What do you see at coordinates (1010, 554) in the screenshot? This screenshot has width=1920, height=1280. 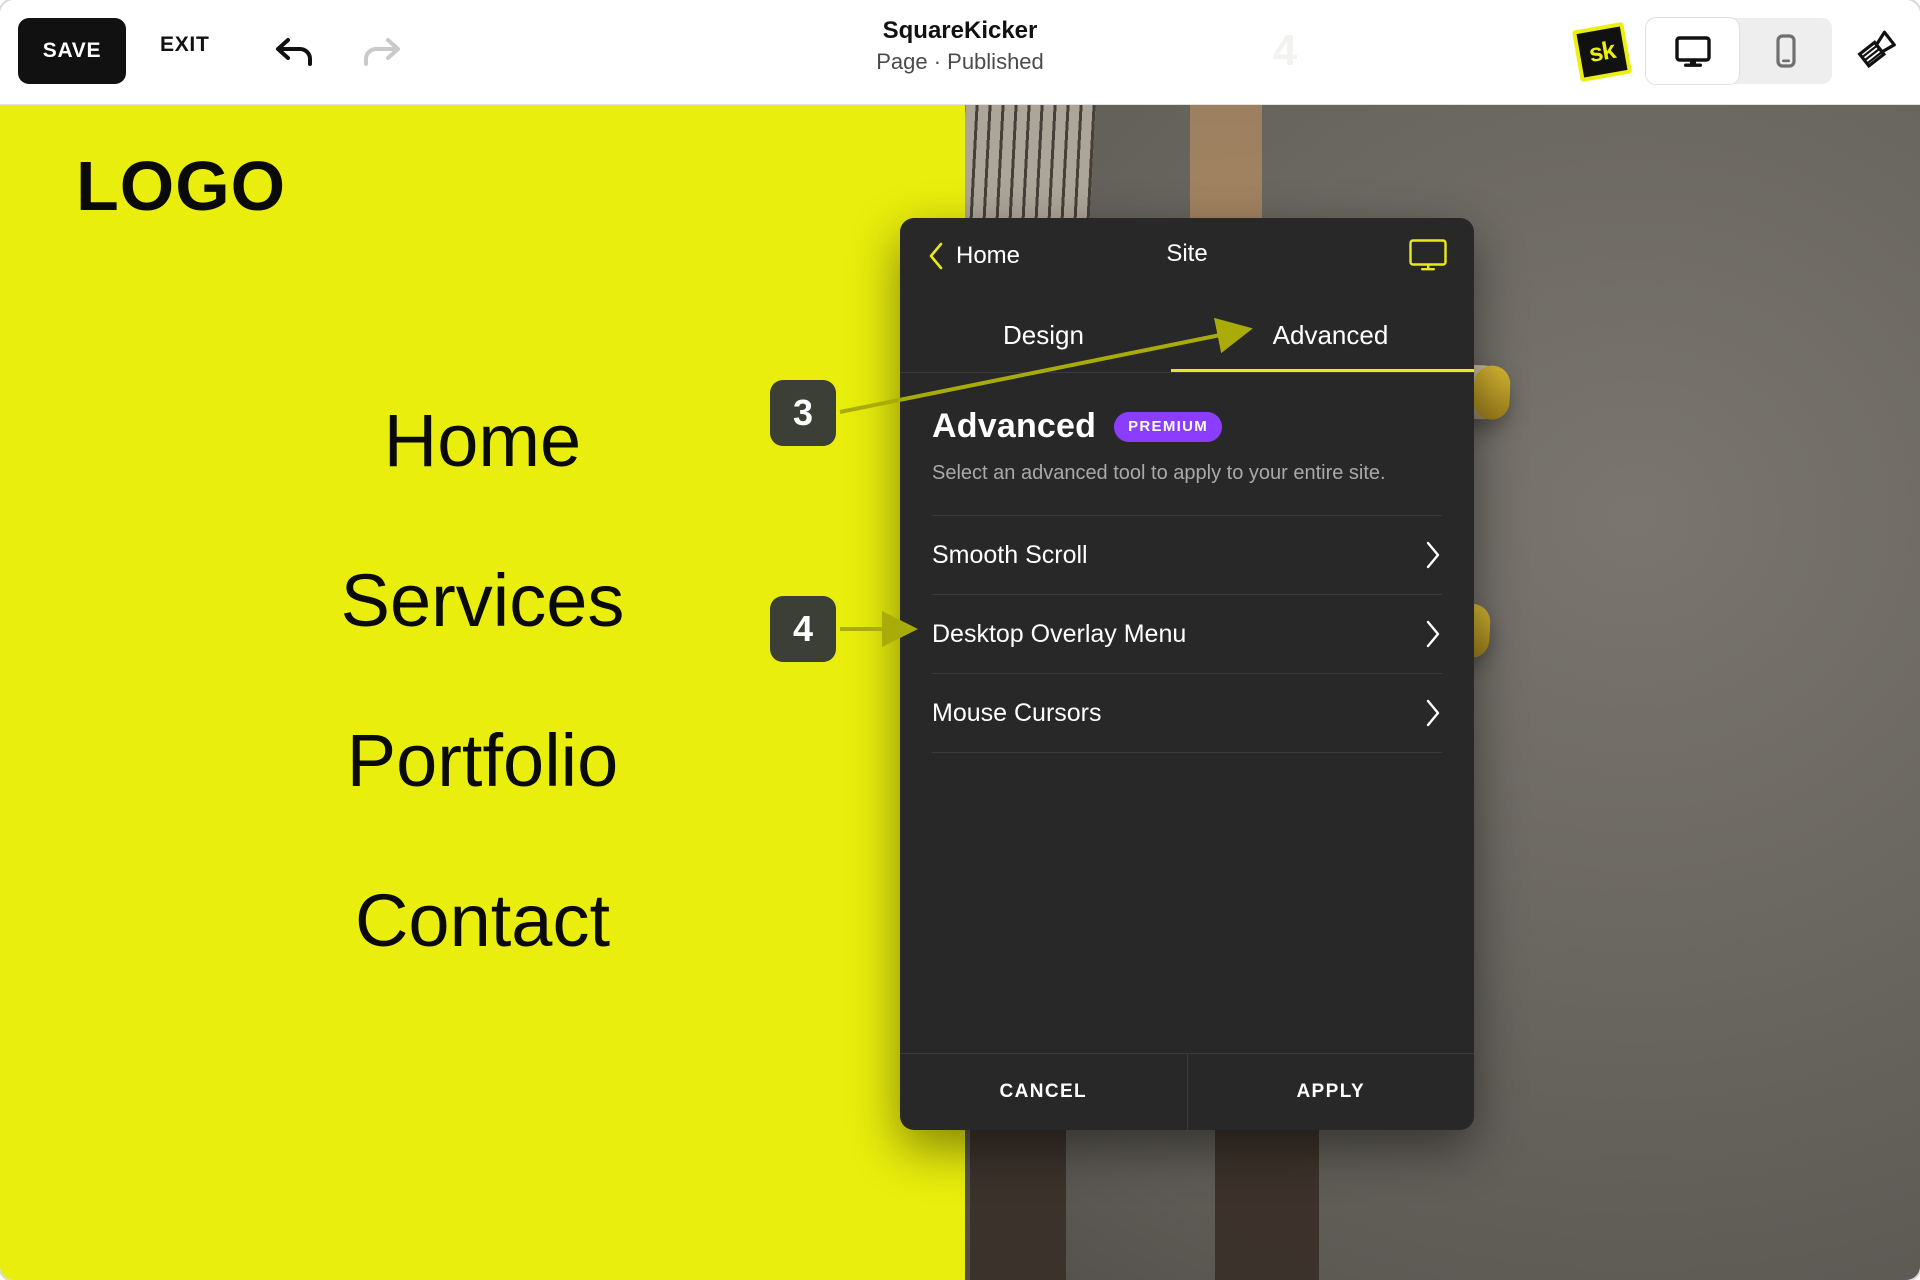 I see `tool-label: Smooth Scroll` at bounding box center [1010, 554].